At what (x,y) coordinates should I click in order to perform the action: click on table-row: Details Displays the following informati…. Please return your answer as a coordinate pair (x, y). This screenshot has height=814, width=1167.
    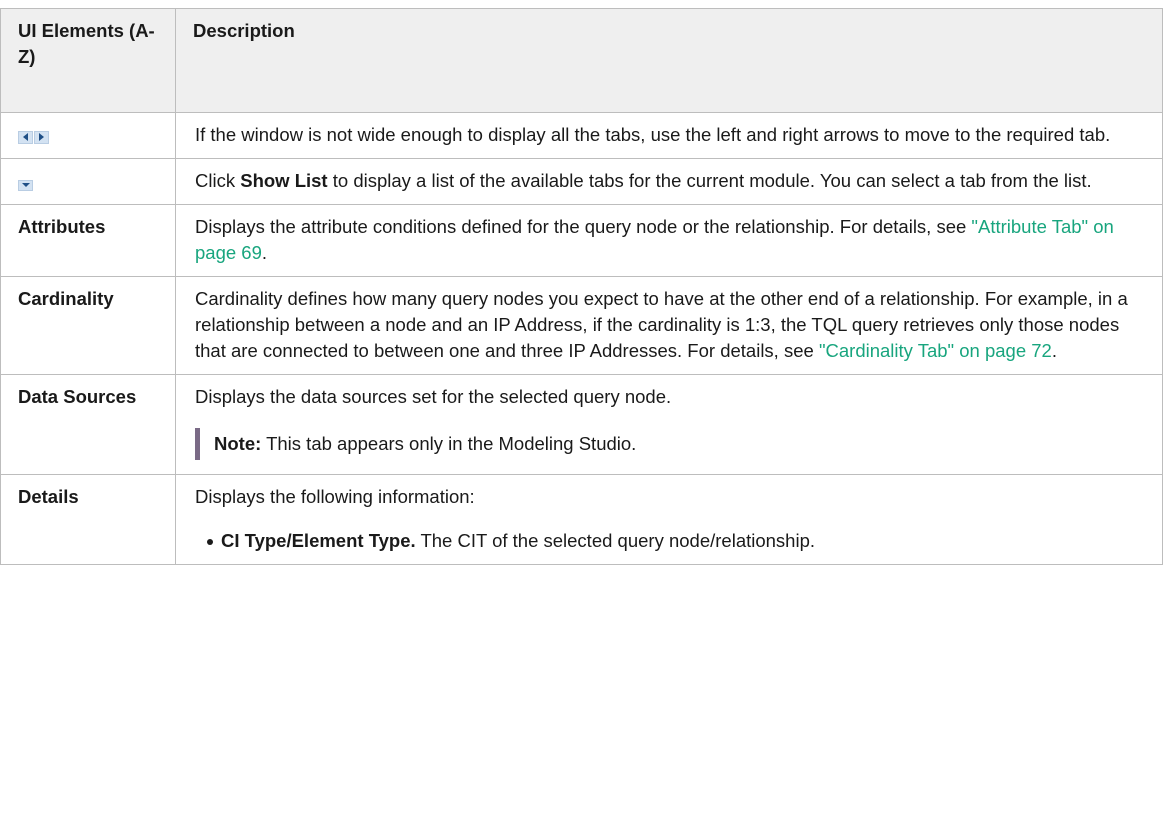
    Looking at the image, I should click on (581, 519).